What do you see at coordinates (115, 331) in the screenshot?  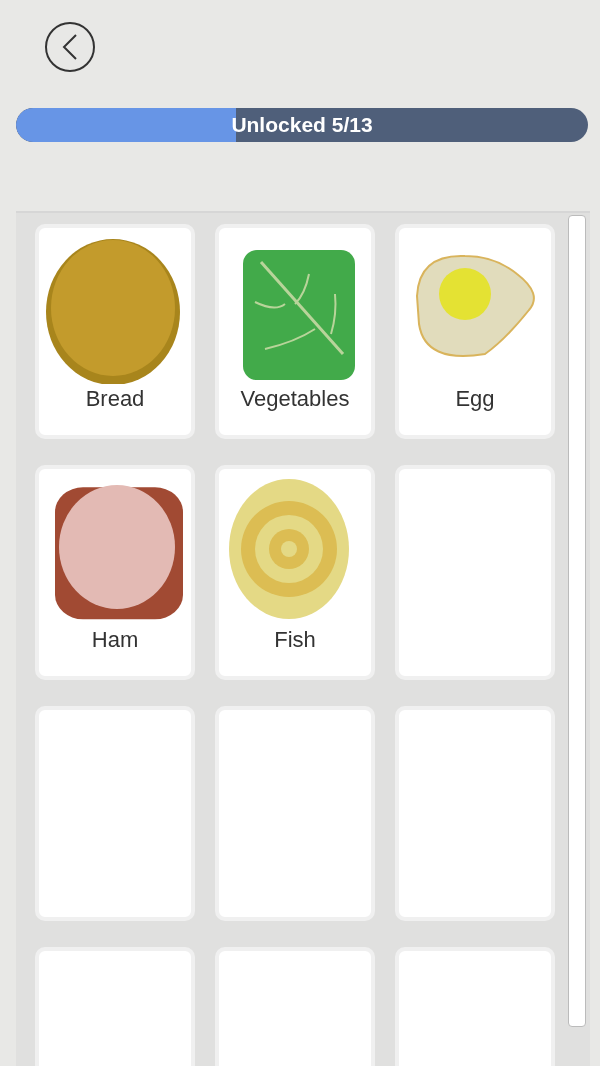 I see `item-card: Bread` at bounding box center [115, 331].